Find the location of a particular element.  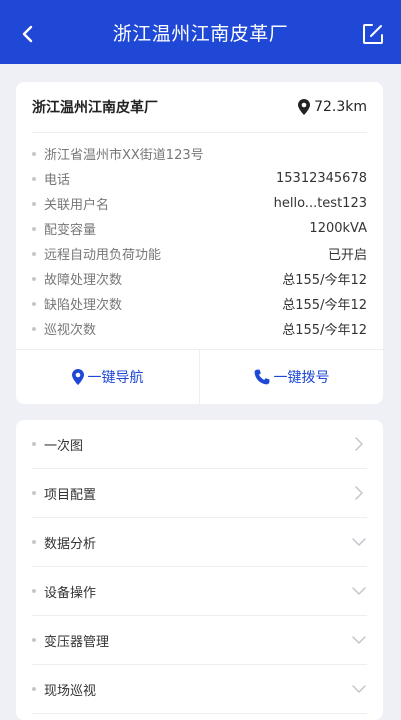

edit-button is located at coordinates (373, 34).